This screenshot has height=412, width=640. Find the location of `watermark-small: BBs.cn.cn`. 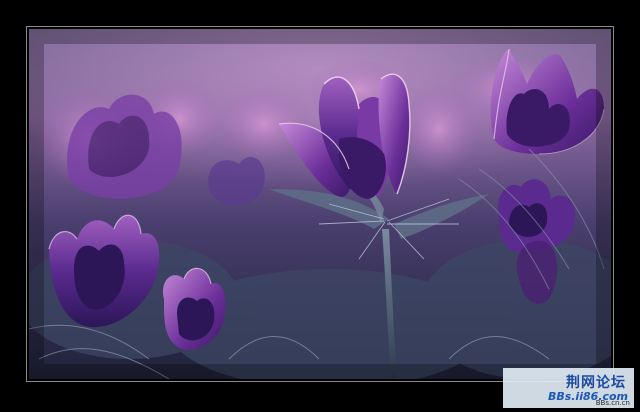

watermark-small: BBs.cn.cn is located at coordinates (612, 403).